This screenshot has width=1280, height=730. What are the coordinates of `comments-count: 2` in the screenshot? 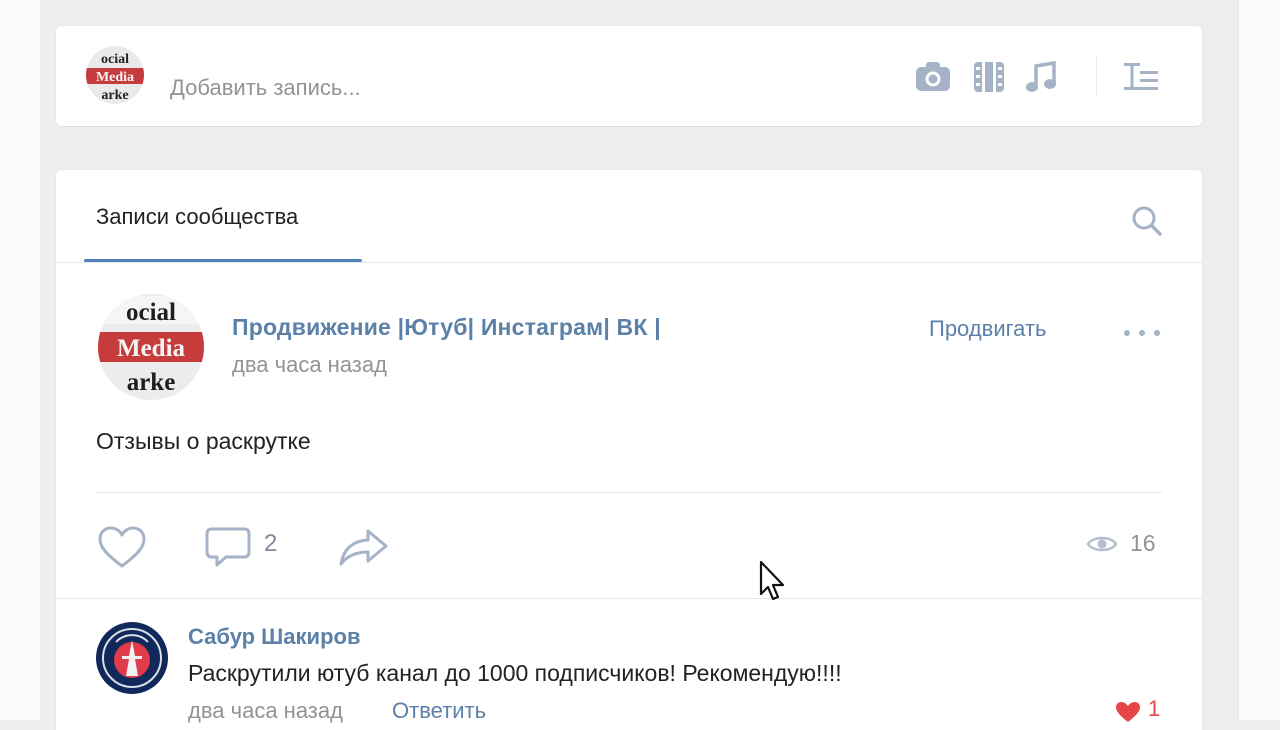 It's located at (270, 544).